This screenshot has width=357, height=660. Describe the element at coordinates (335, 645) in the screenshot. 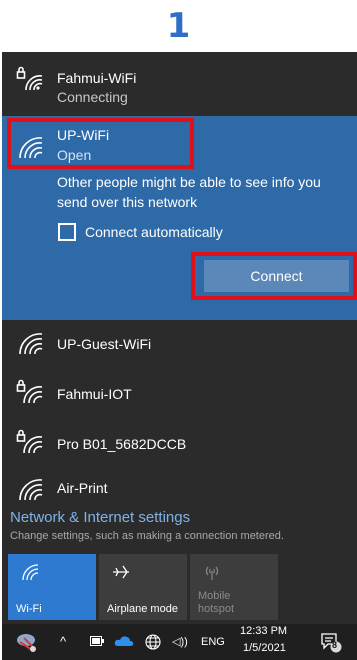

I see `notification-badge: 8` at that location.